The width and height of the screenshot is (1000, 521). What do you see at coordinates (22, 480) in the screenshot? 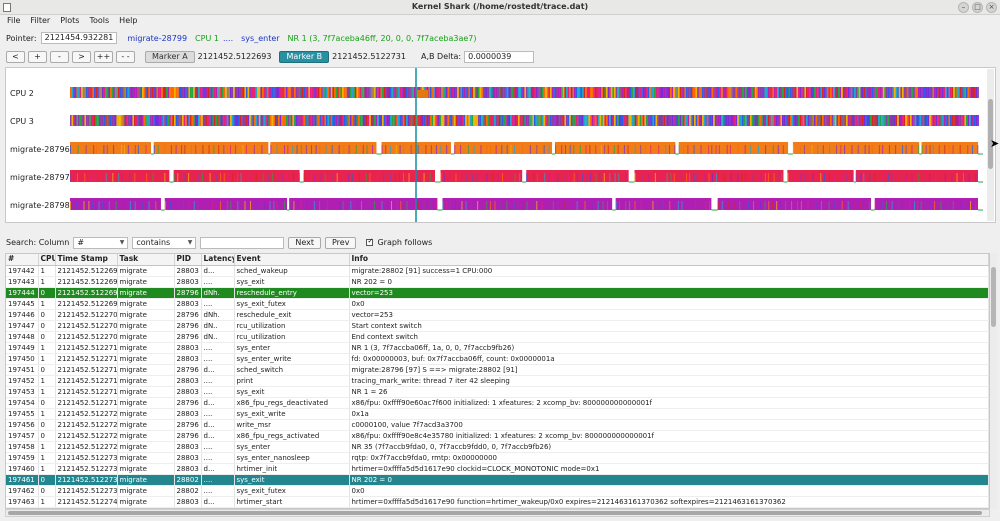
I see `table-cell: 197461` at bounding box center [22, 480].